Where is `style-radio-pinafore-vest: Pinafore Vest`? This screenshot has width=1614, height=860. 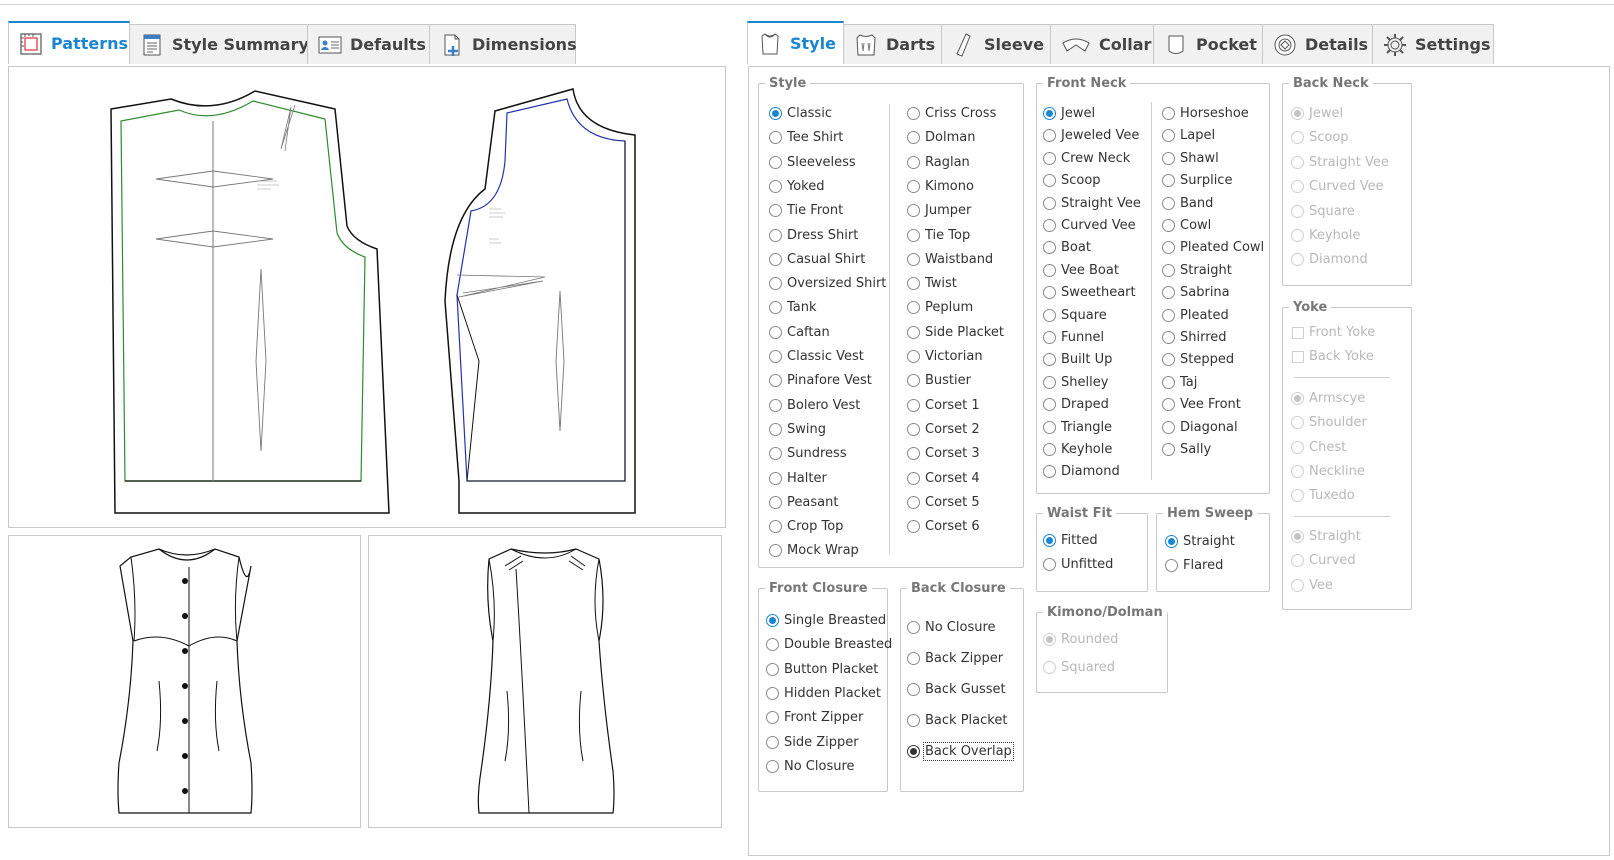
style-radio-pinafore-vest: Pinafore Vest is located at coordinates (820, 380).